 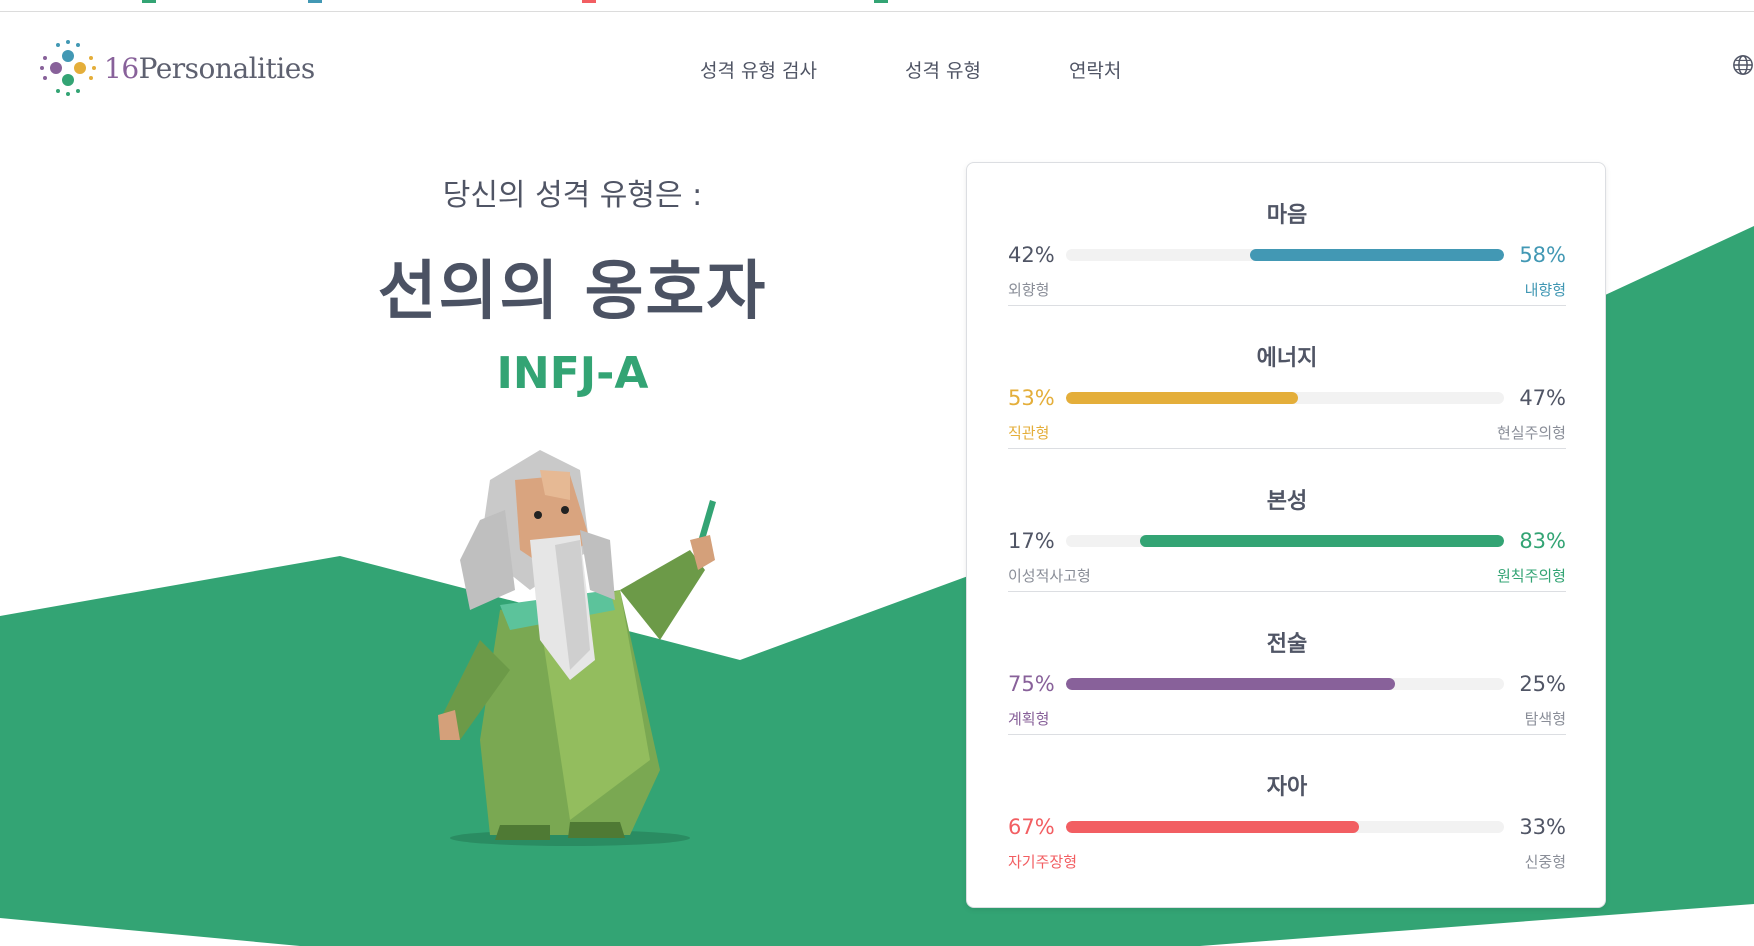 I want to click on trait-left-percent: 53%, so click(x=1031, y=398).